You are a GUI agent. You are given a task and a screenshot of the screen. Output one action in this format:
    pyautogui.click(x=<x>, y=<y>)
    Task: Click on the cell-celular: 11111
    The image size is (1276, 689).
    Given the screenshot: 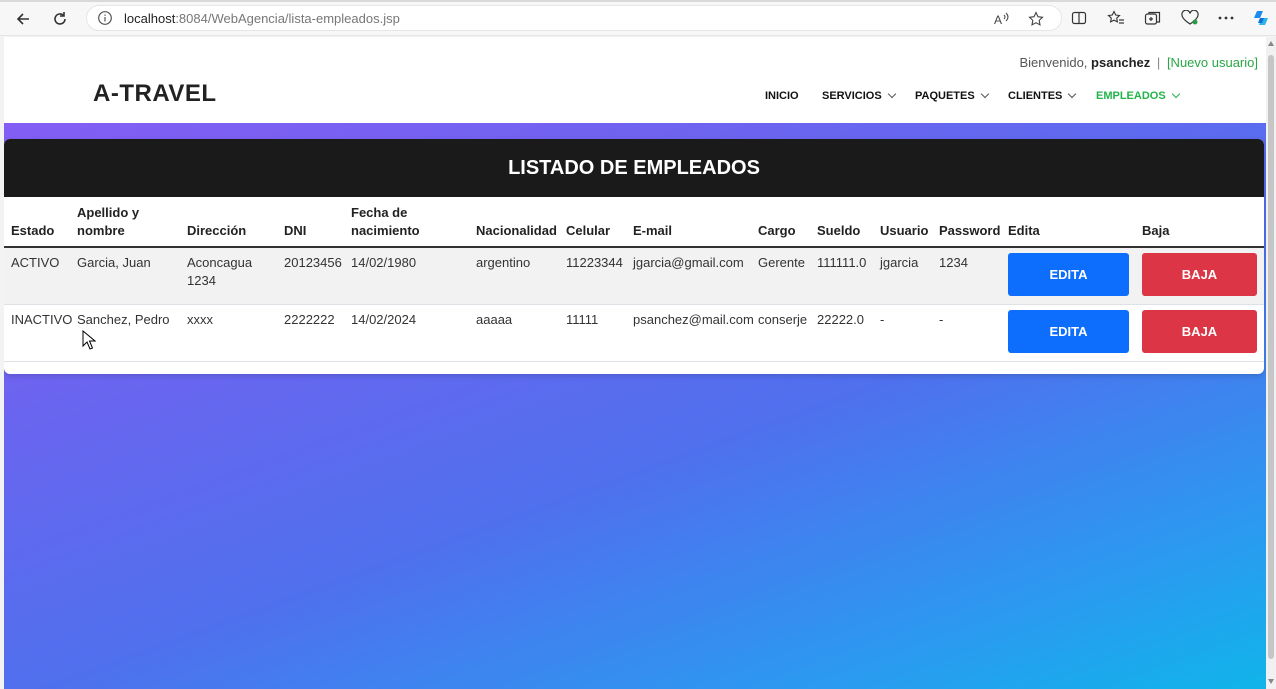 What is the action you would take?
    pyautogui.click(x=582, y=319)
    